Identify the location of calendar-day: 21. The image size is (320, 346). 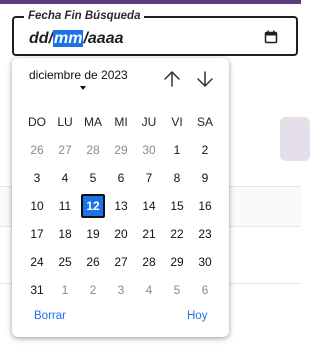
(149, 234).